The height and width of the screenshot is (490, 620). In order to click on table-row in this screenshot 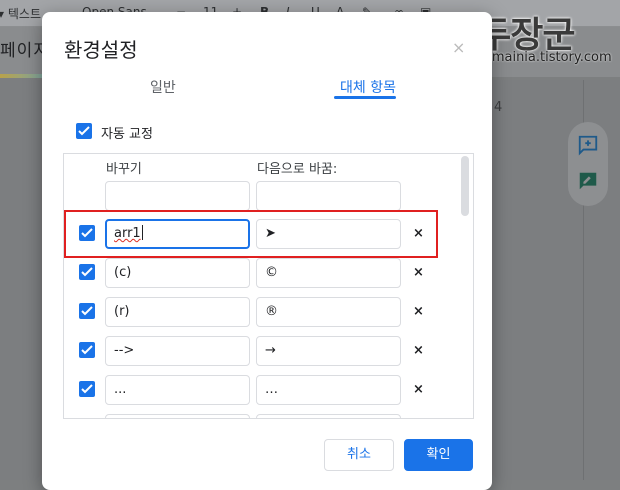, I will do `click(268, 415)`.